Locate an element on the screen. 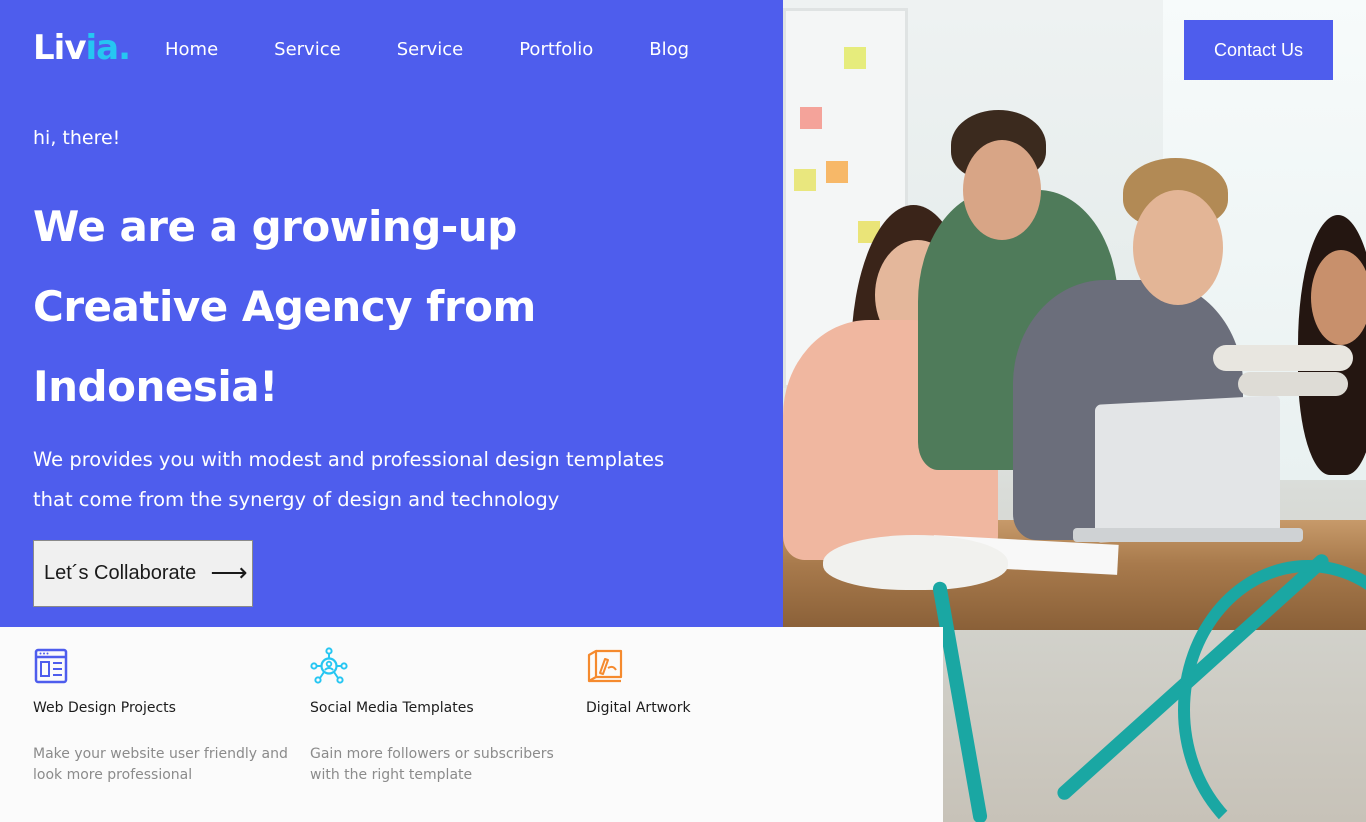  nav-item-blog: Blog is located at coordinates (669, 49).